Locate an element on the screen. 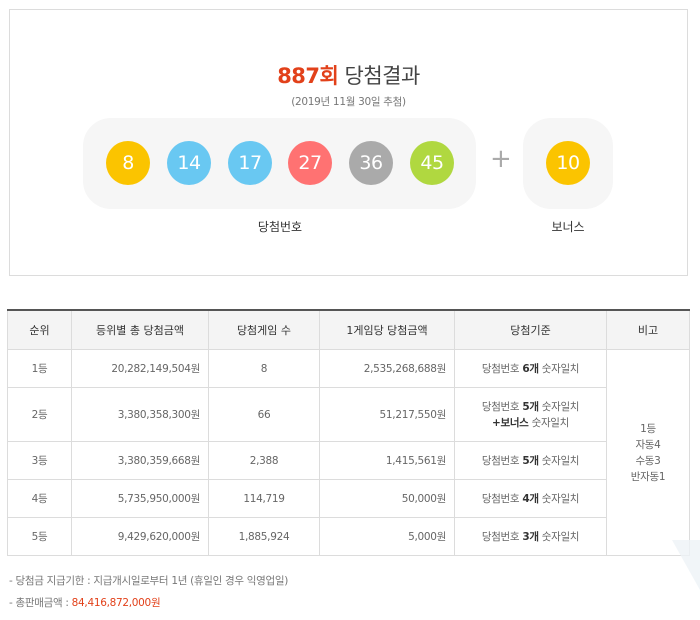 This screenshot has width=700, height=620. total-prize-cell: 3,380,359,668원 is located at coordinates (140, 460).